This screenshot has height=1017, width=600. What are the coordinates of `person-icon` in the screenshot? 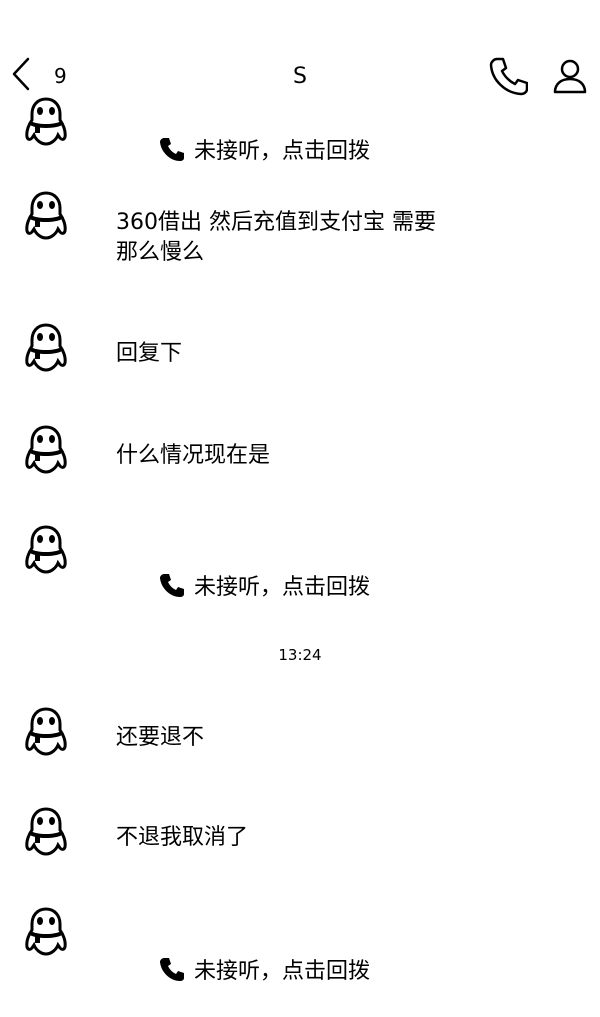 It's located at (570, 76).